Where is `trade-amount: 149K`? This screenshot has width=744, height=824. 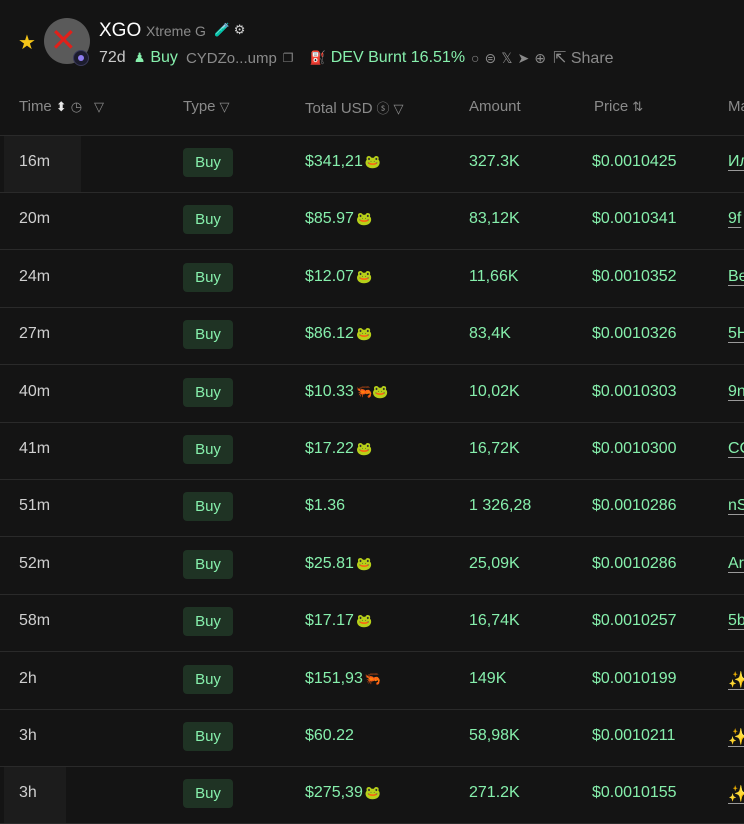 trade-amount: 149K is located at coordinates (488, 678).